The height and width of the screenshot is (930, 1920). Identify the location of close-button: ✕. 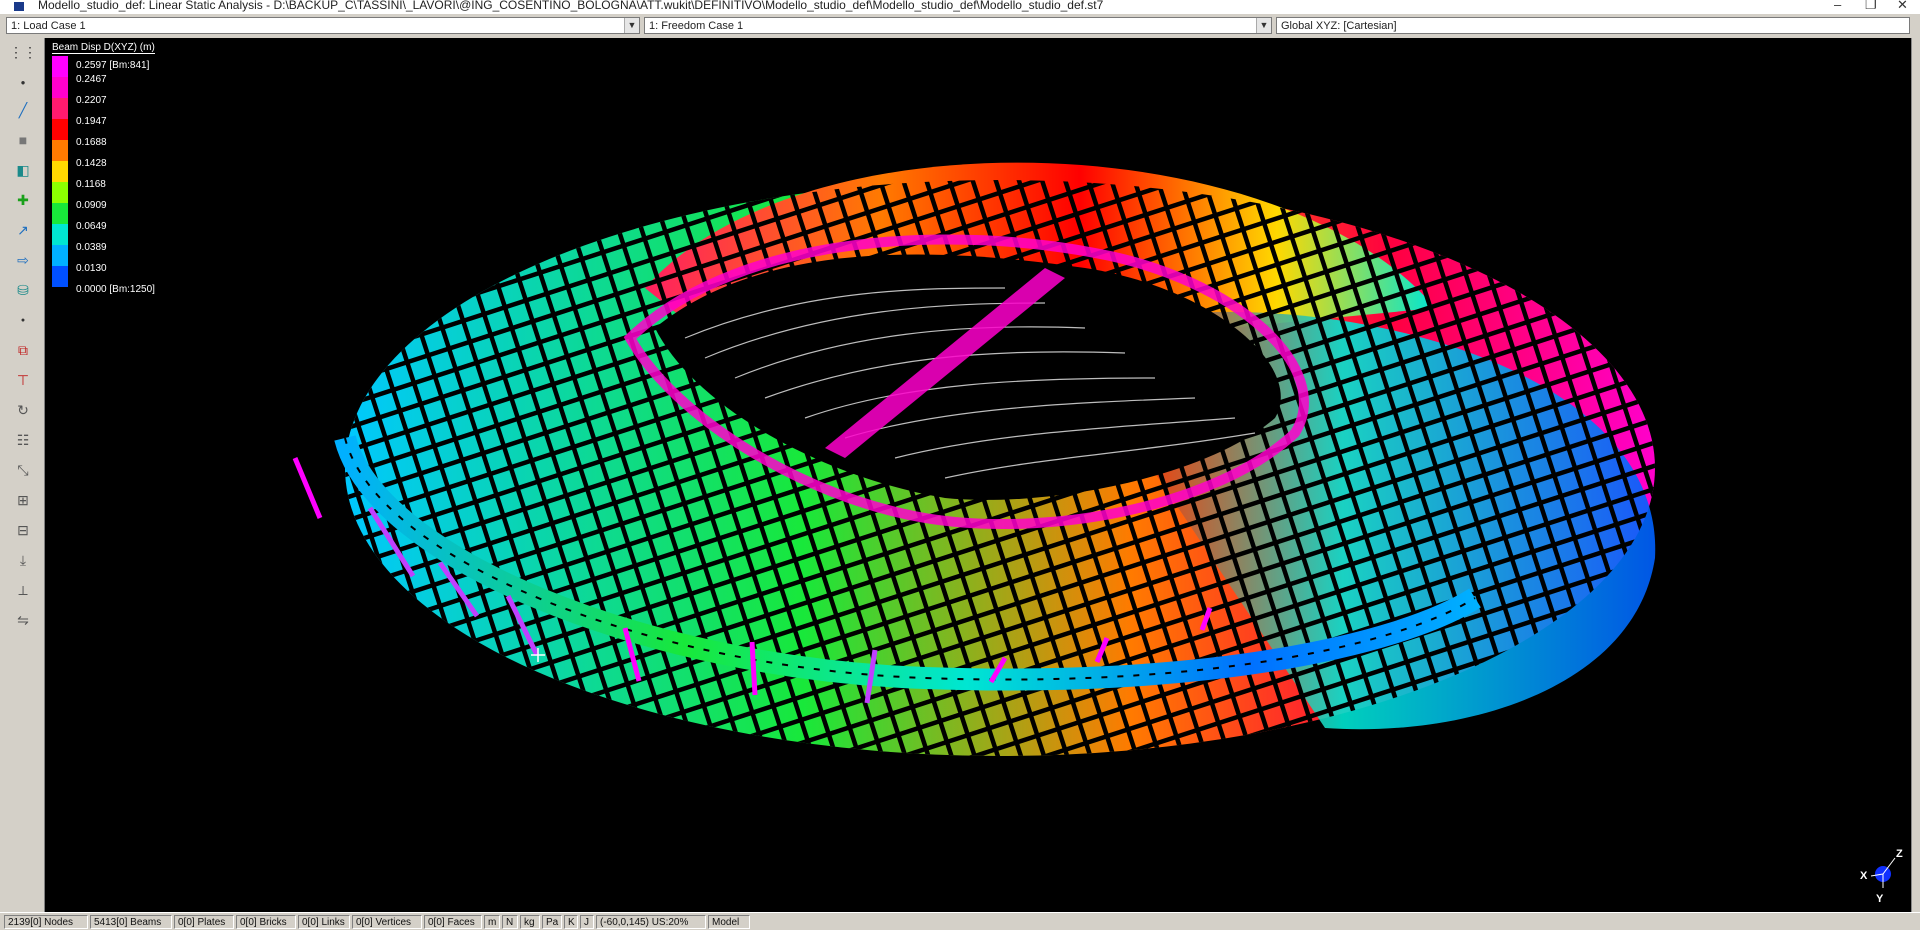
(1902, 6).